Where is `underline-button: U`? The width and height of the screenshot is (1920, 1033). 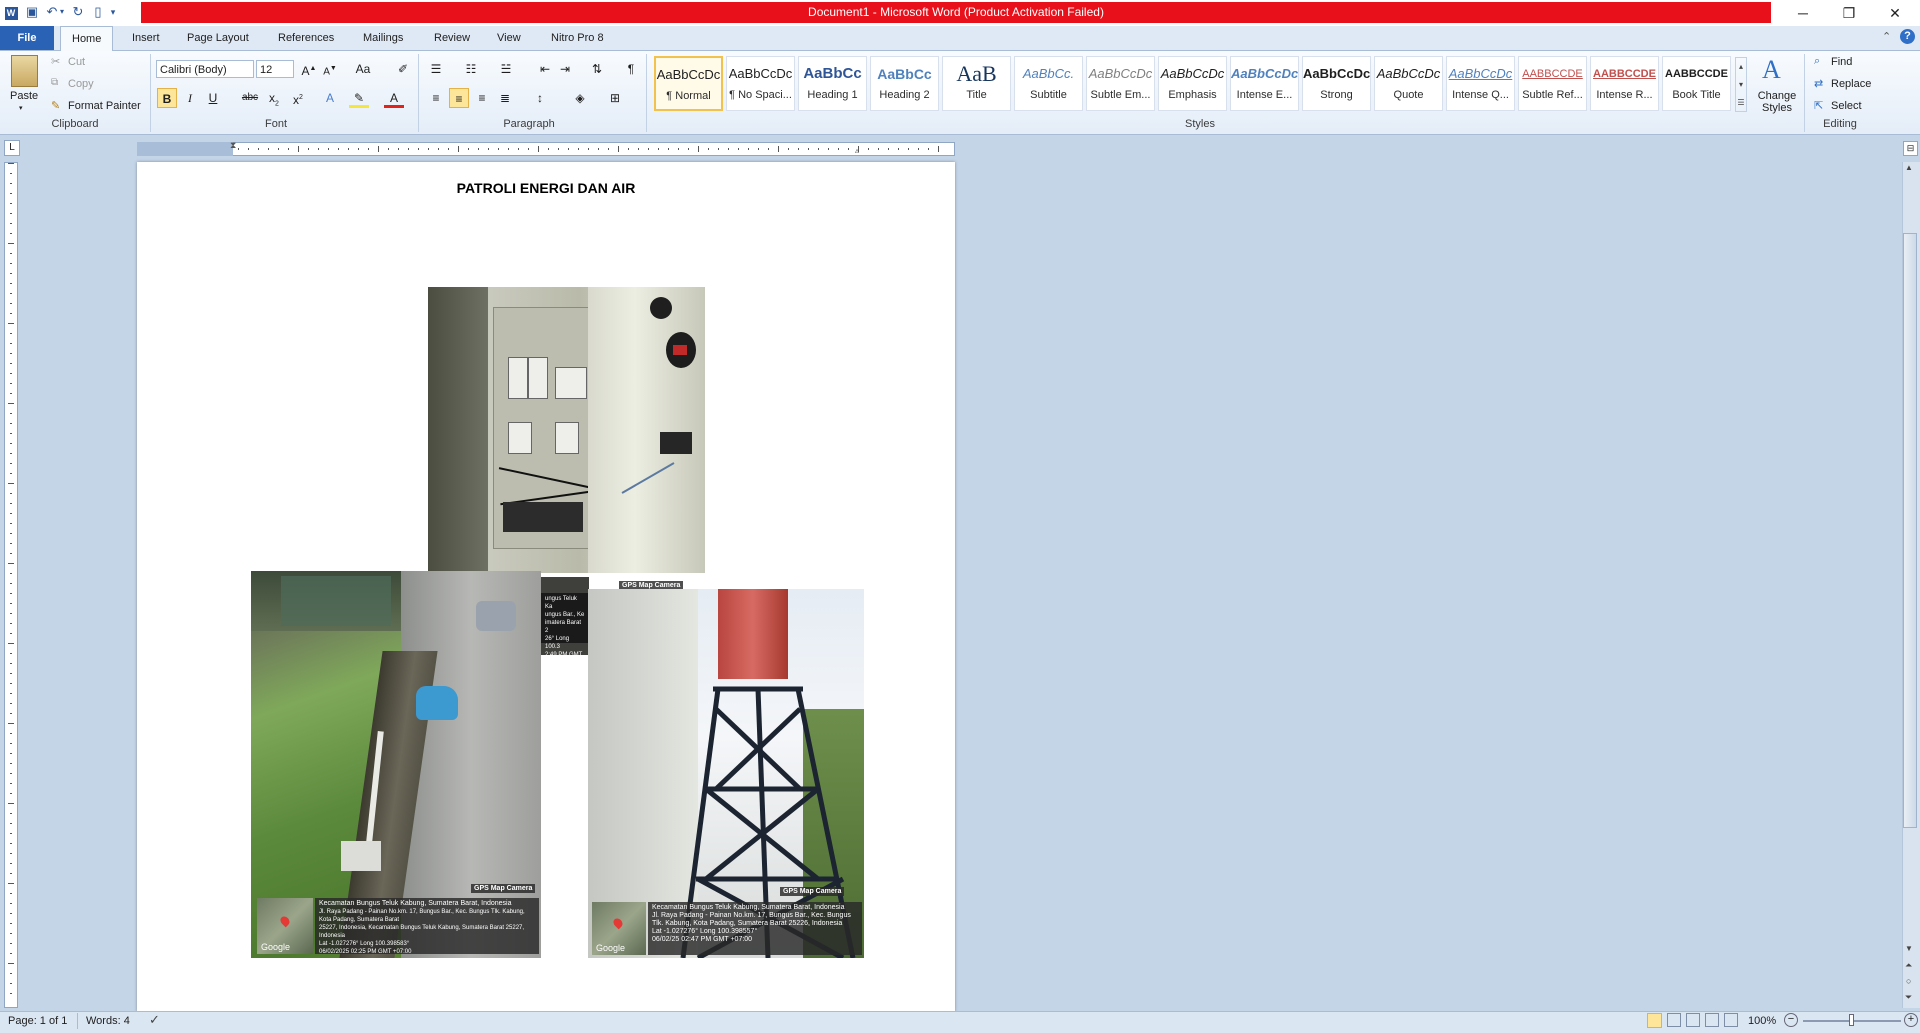
underline-button: U is located at coordinates (213, 98).